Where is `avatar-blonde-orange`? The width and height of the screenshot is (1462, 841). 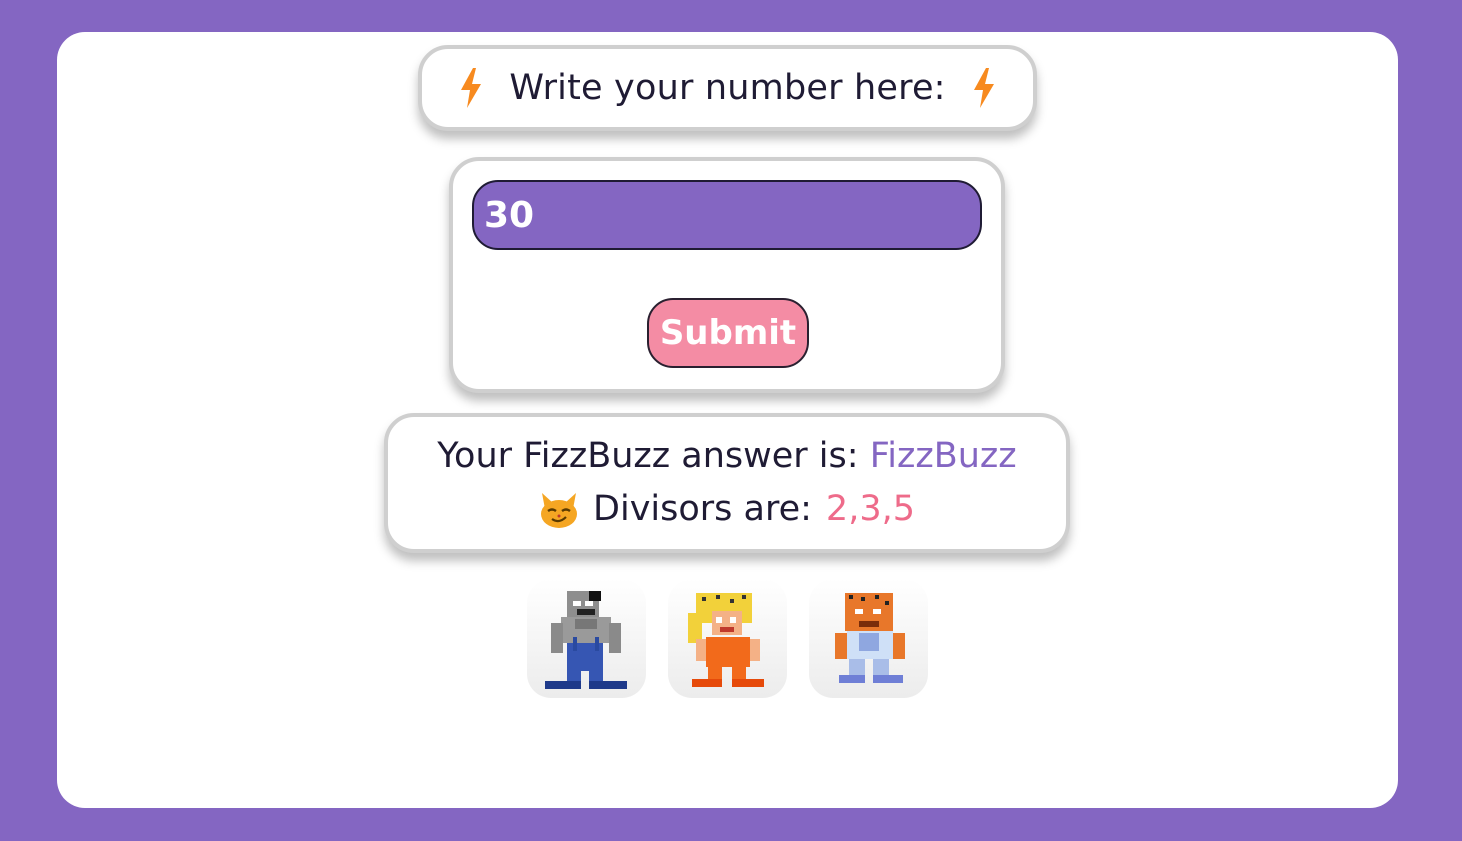
avatar-blonde-orange is located at coordinates (727, 638).